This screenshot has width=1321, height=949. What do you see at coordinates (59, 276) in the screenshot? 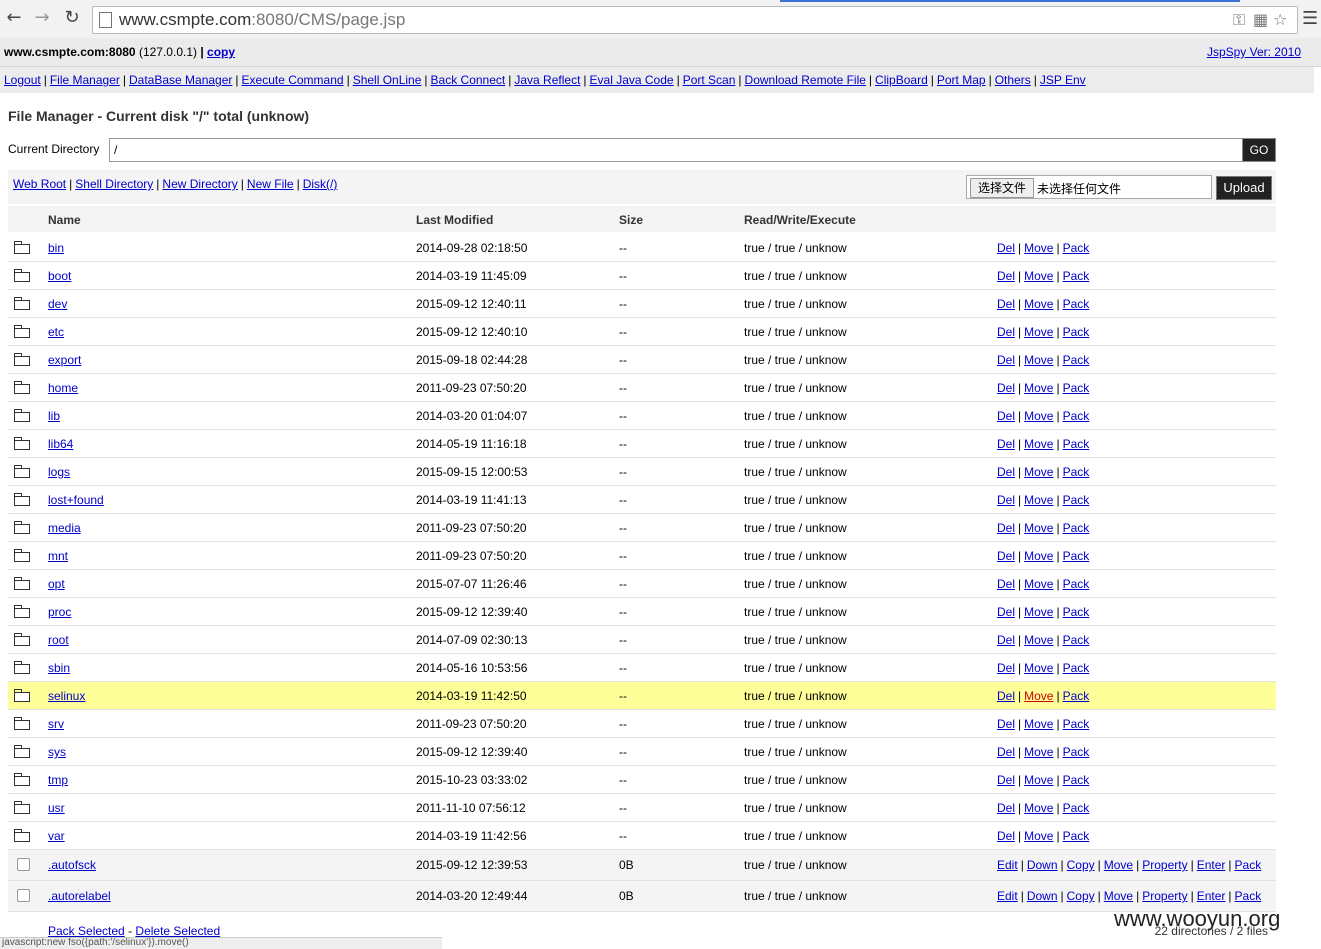
I see `file-name-link: boot` at bounding box center [59, 276].